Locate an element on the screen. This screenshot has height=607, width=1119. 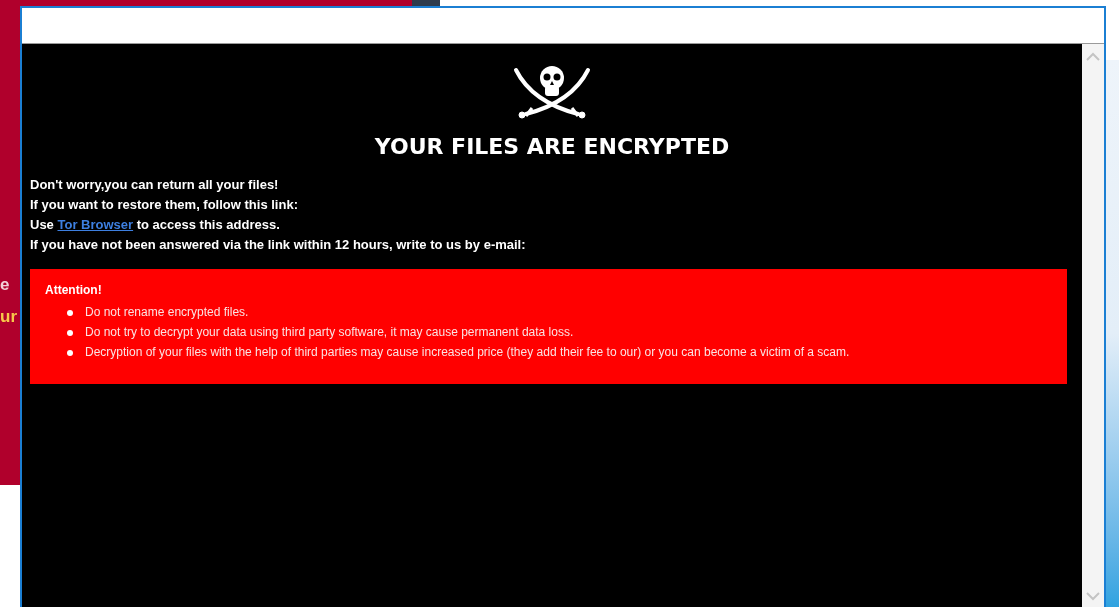
attention-title: Attention! is located at coordinates (73, 290).